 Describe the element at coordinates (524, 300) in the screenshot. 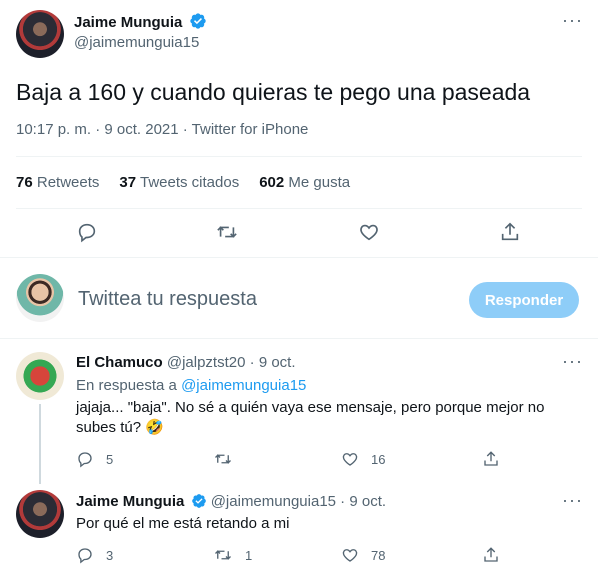

I see `reply-submit-button: Responder` at that location.